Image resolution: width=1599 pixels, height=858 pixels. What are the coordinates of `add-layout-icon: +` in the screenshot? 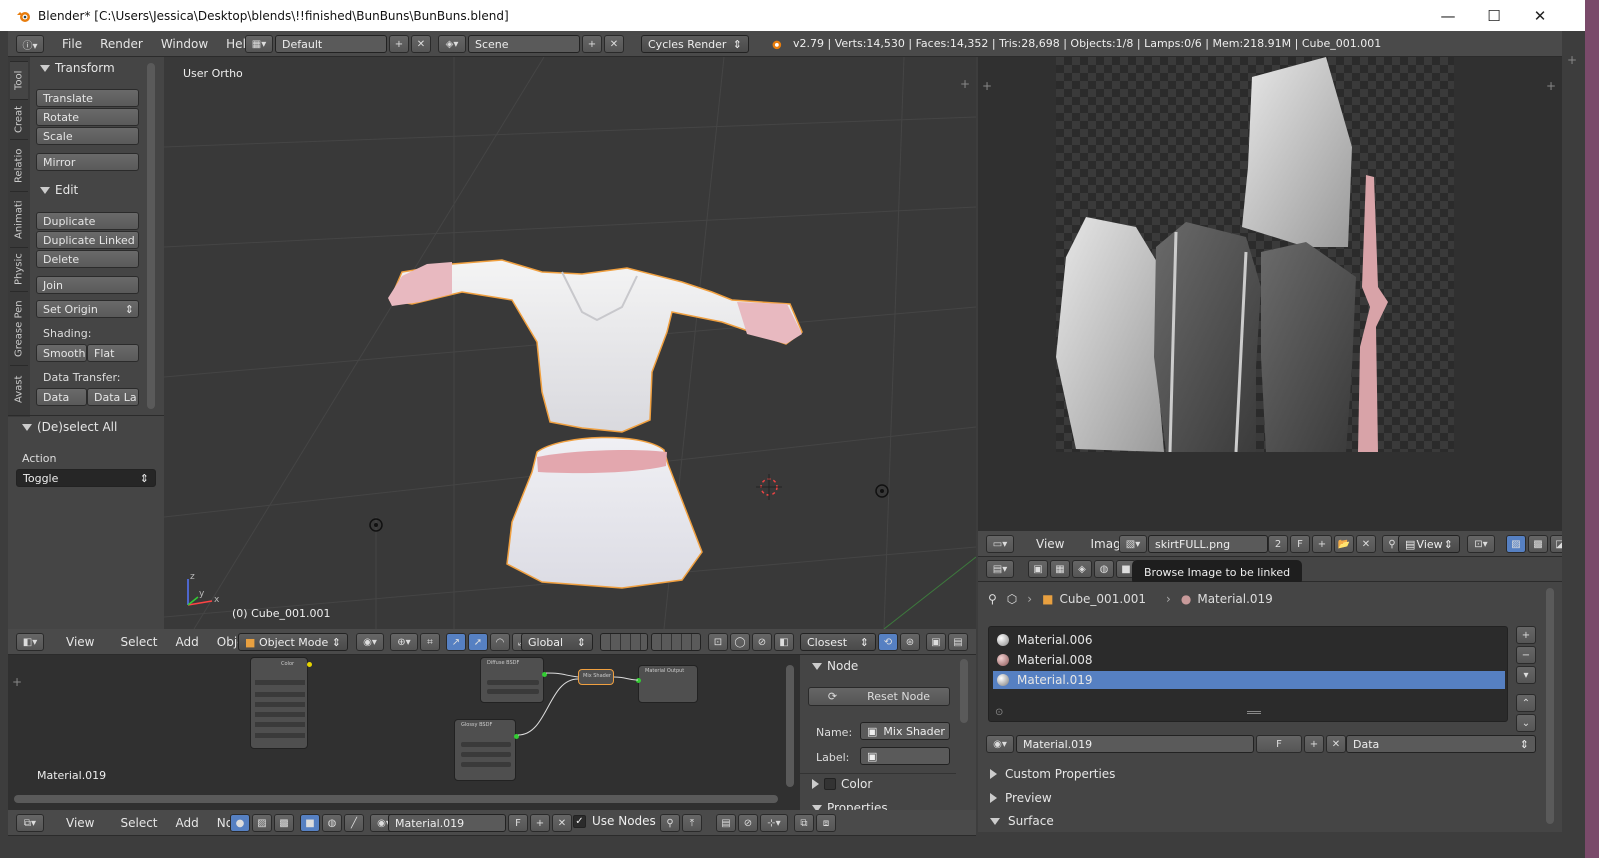 It's located at (399, 44).